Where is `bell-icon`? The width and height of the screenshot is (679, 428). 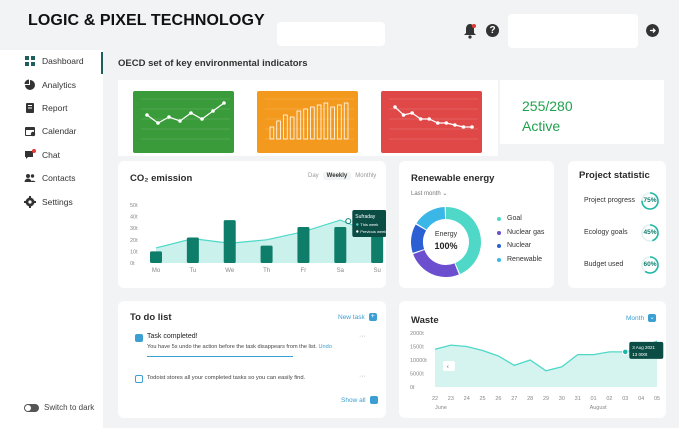
bell-icon is located at coordinates (470, 31).